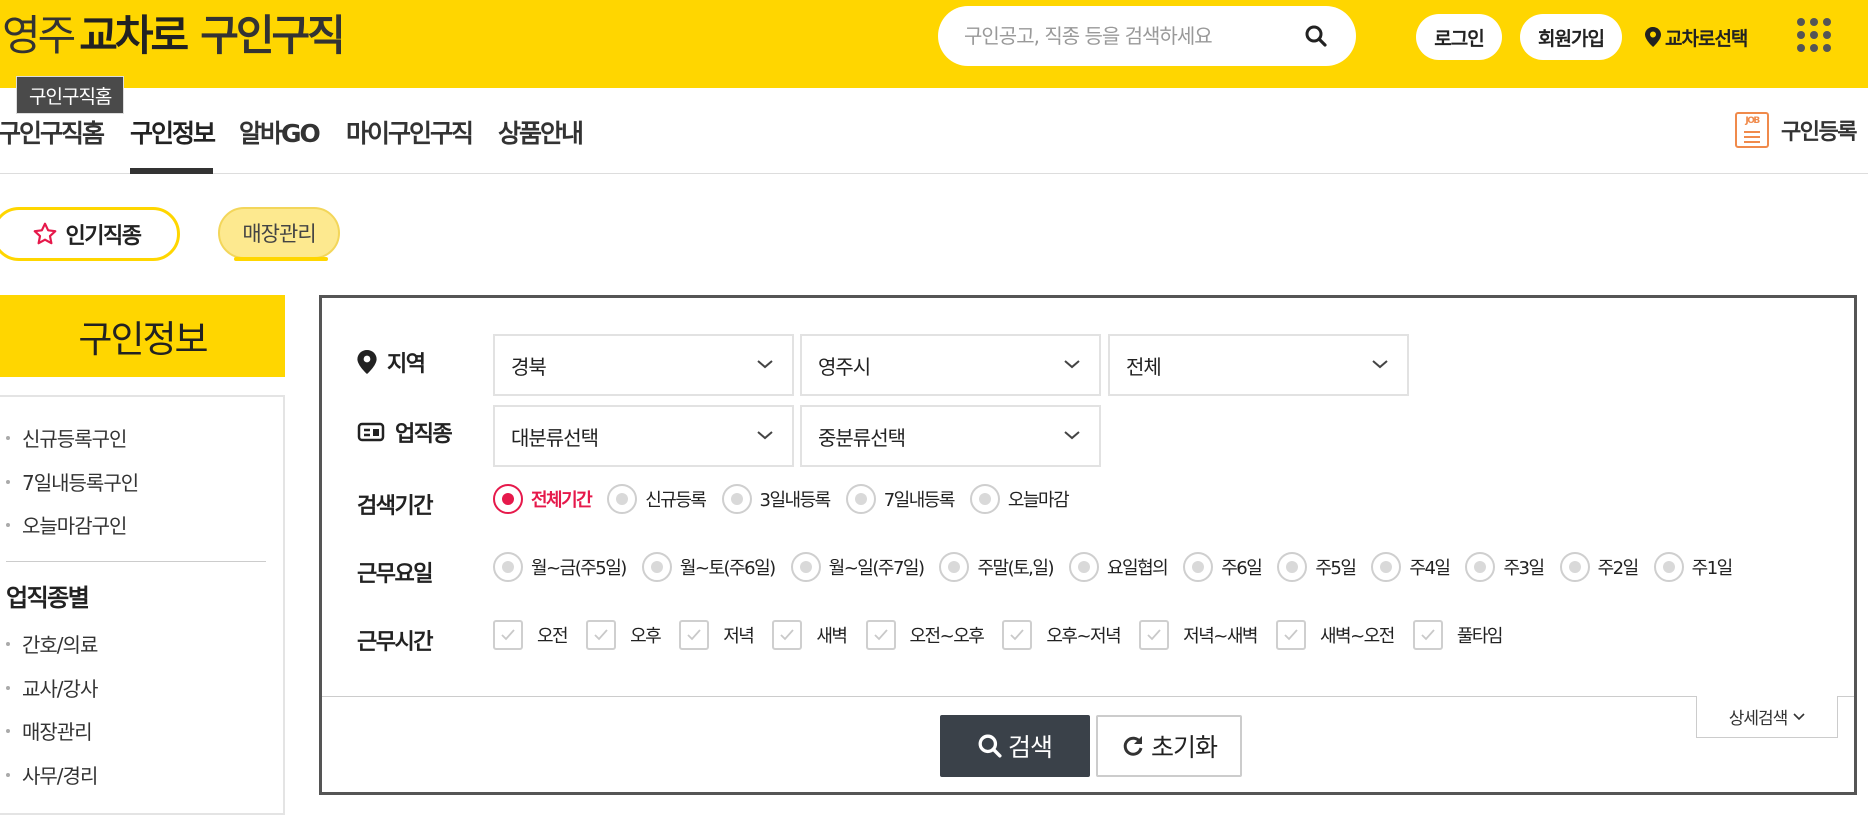 The image size is (1868, 815). I want to click on work-days-option: 주말(토,일), so click(996, 567).